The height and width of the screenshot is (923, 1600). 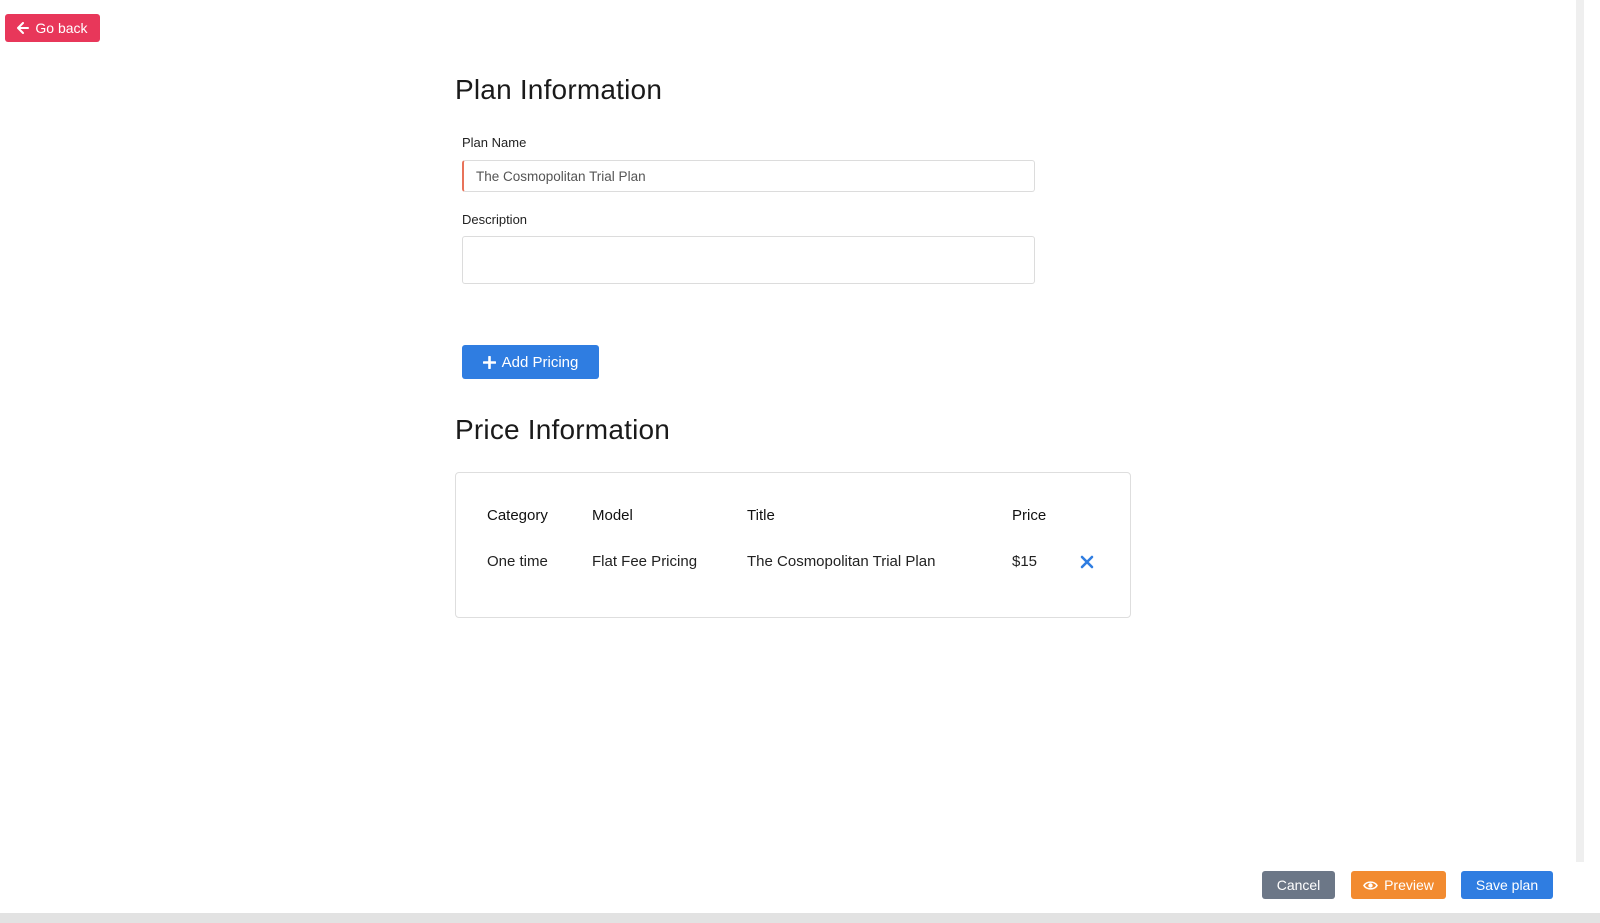 What do you see at coordinates (841, 561) in the screenshot?
I see `row-title: The Cosmopolitan Trial Plan` at bounding box center [841, 561].